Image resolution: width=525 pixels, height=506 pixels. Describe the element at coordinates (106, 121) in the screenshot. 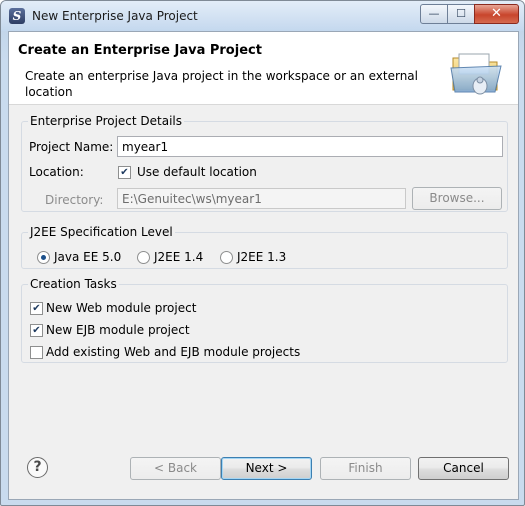

I see `project-details-legend: Enterprise Project Details` at that location.